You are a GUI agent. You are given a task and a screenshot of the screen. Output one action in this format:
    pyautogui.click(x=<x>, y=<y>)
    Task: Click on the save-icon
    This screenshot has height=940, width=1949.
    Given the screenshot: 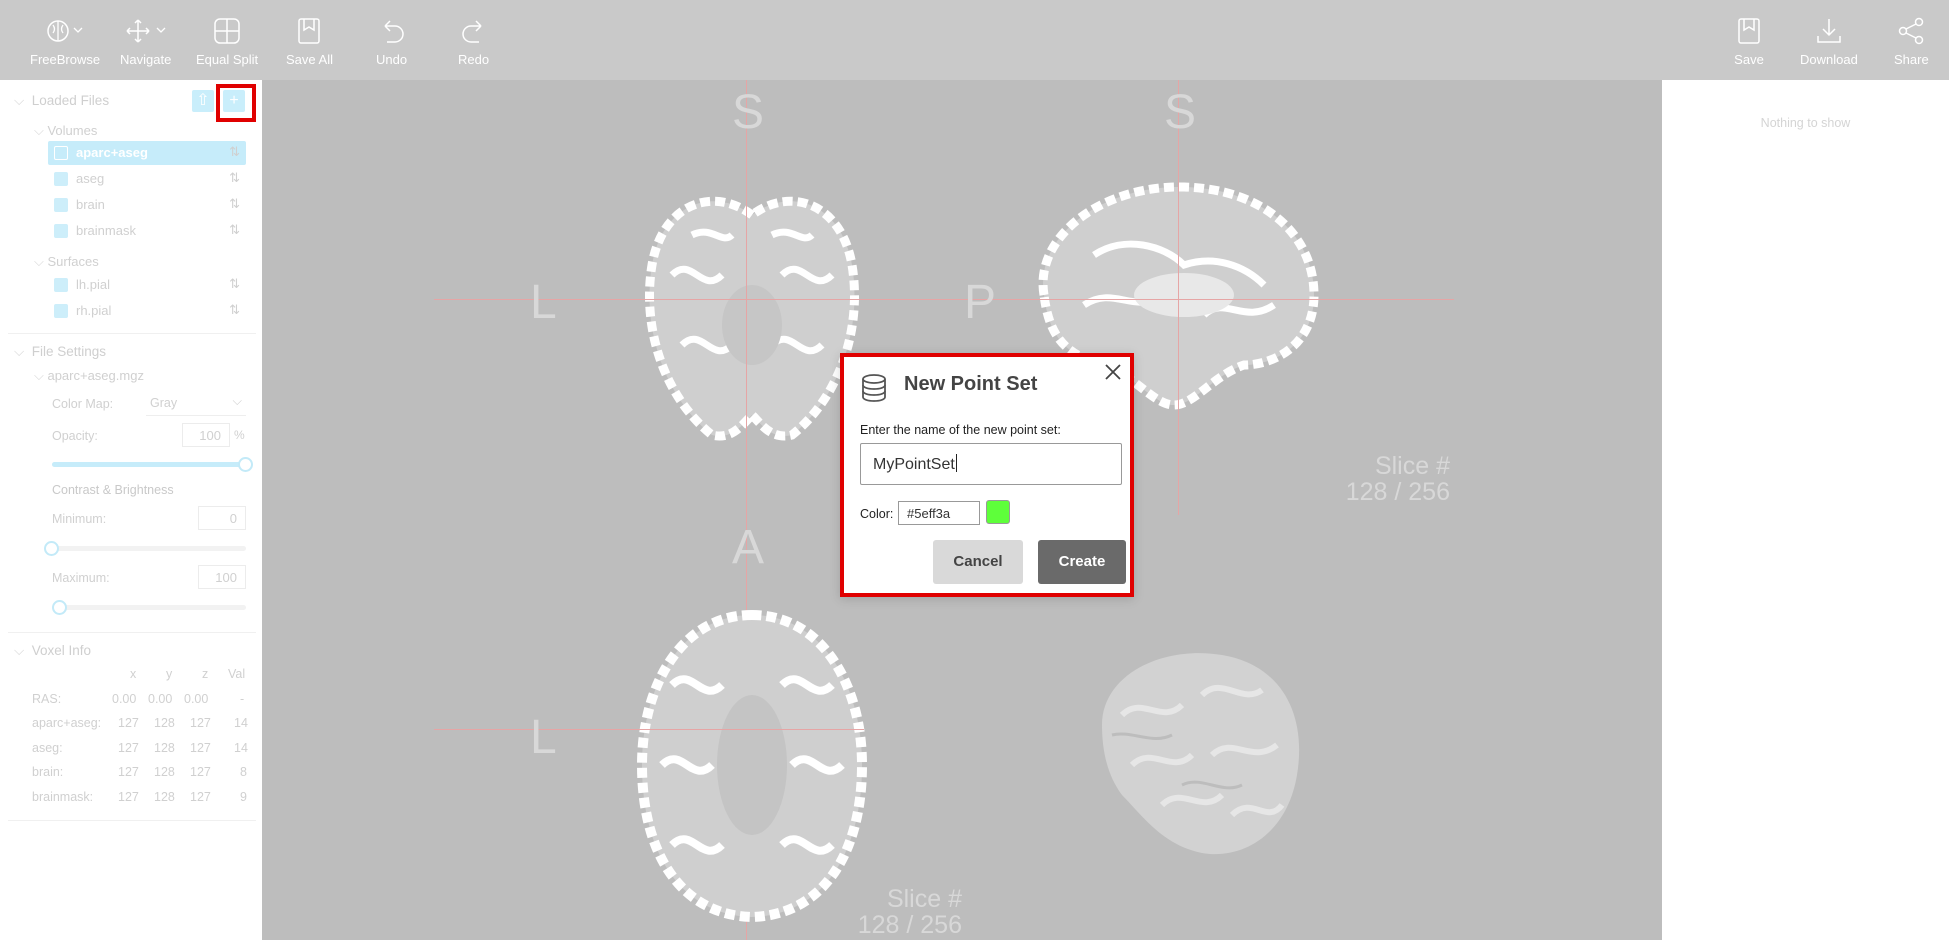 What is the action you would take?
    pyautogui.click(x=1749, y=31)
    